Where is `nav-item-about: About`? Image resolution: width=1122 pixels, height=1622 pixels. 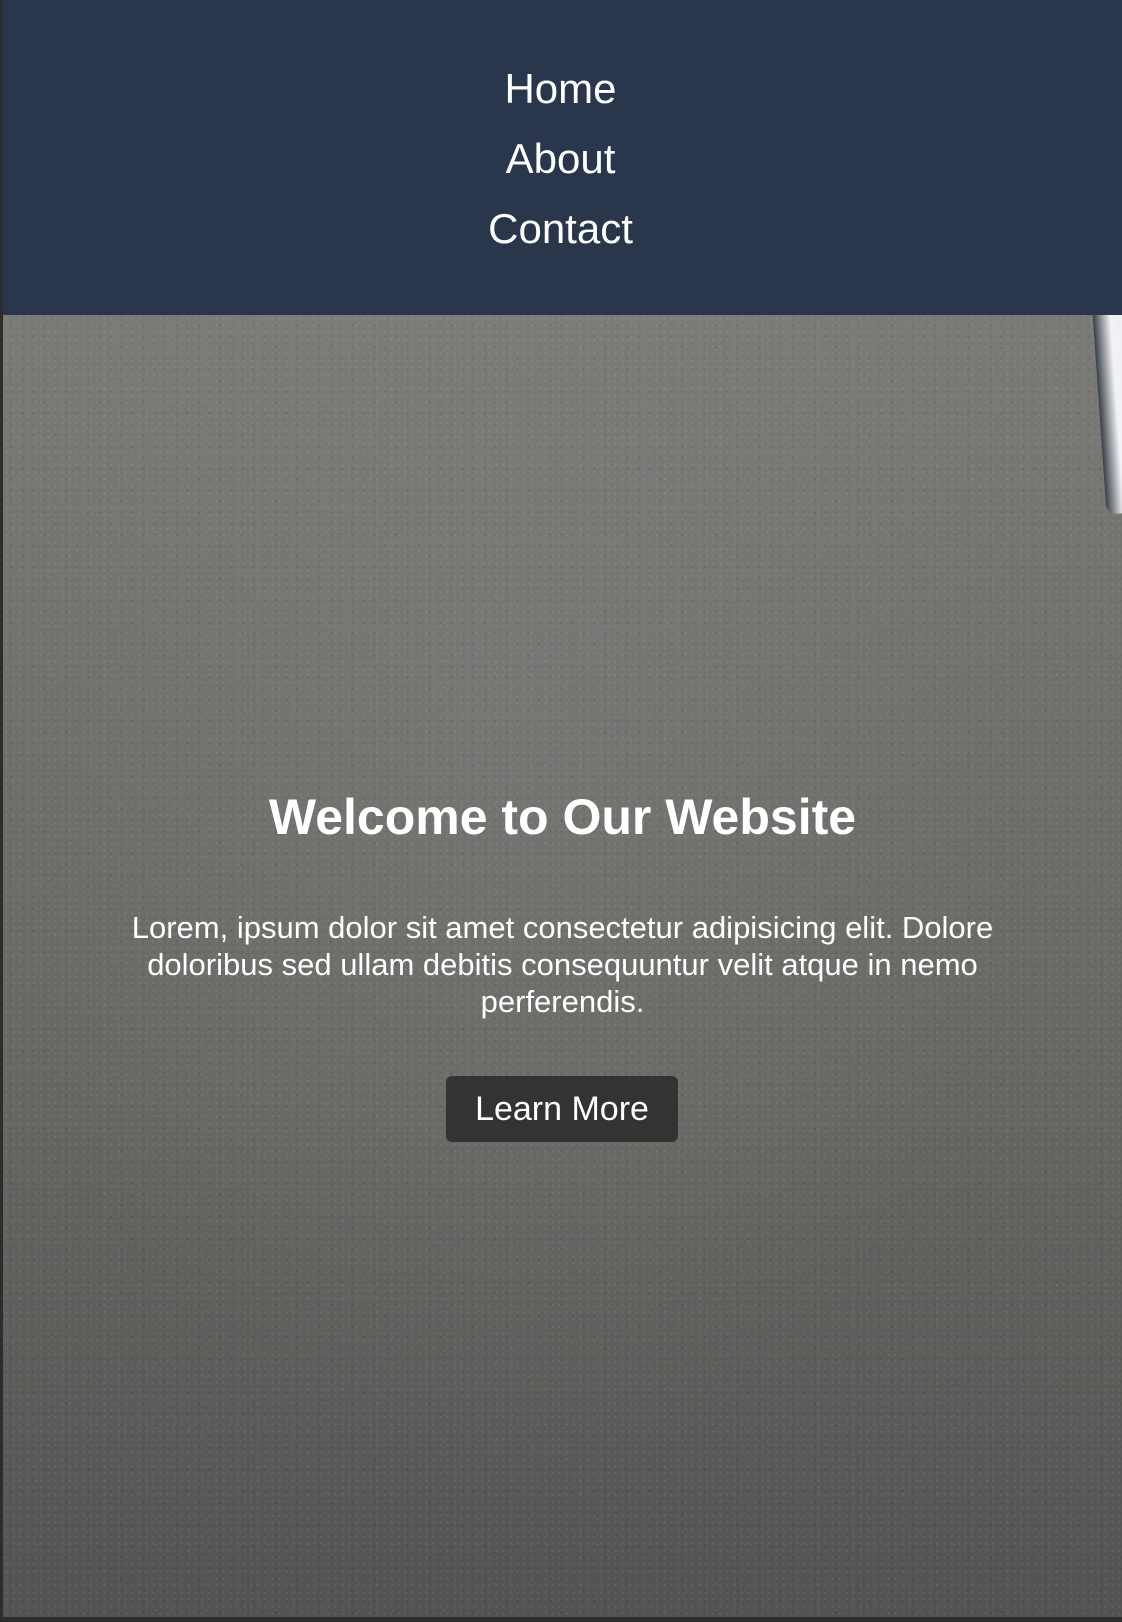 nav-item-about: About is located at coordinates (562, 159).